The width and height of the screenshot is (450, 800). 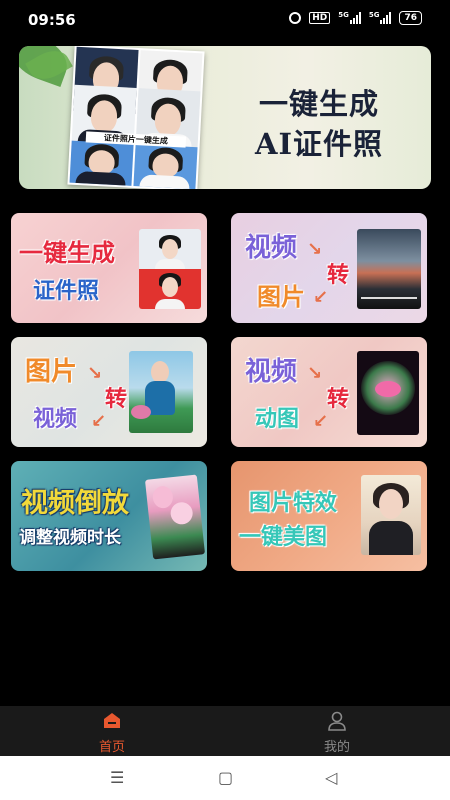 I want to click on photo-thumbnail, so click(x=161, y=392).